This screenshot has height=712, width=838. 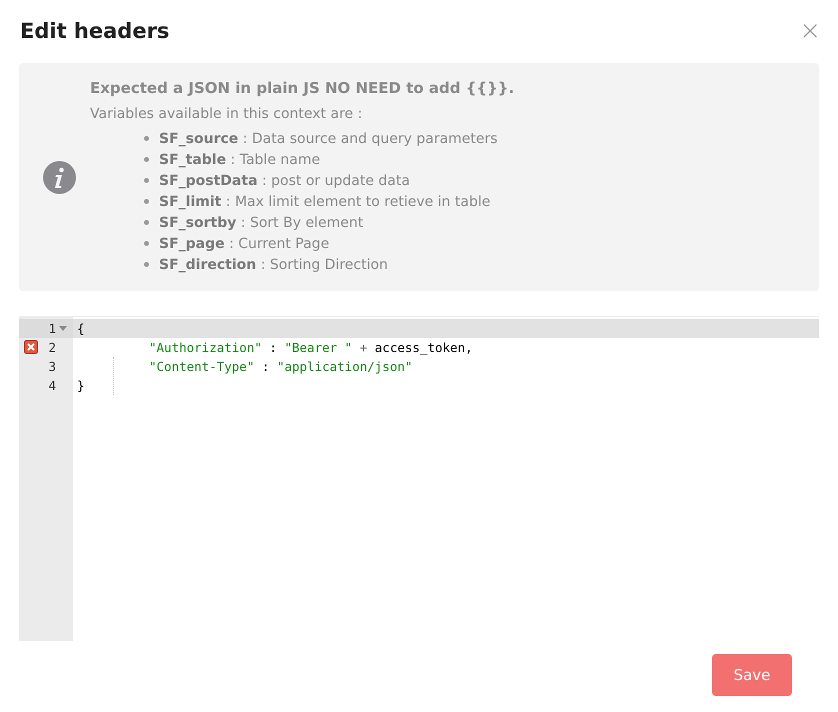 What do you see at coordinates (281, 367) in the screenshot?
I see `code-line: "Content-Type" : "application/json"` at bounding box center [281, 367].